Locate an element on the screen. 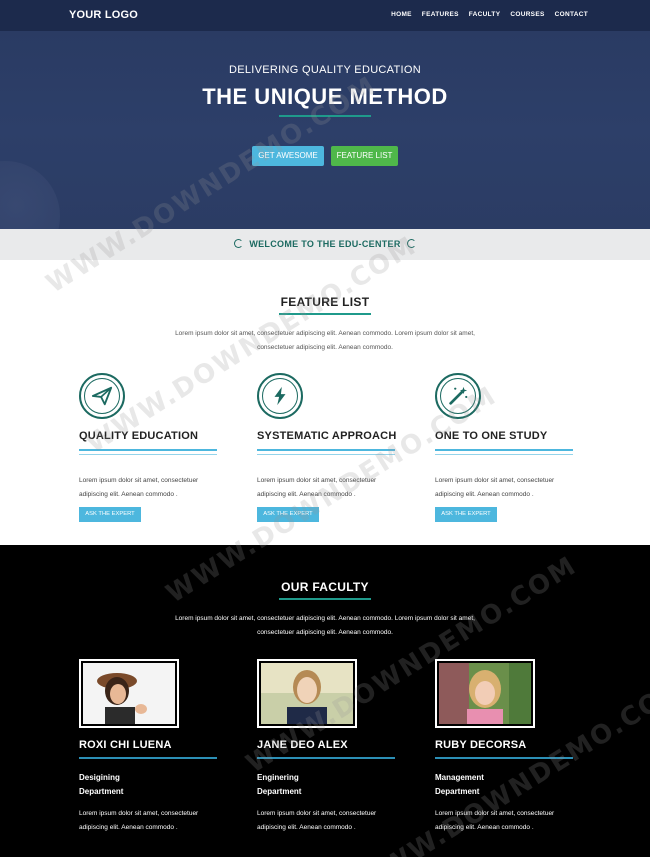 Image resolution: width=650 pixels, height=857 pixels. faculty-department: Enginering Department is located at coordinates (327, 785).